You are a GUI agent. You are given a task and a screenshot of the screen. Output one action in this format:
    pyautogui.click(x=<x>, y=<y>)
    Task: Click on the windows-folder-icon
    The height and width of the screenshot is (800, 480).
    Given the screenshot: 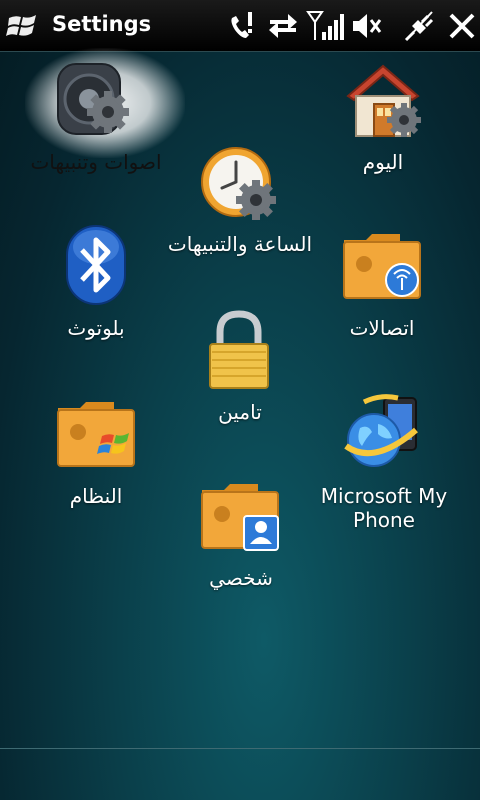 What is the action you would take?
    pyautogui.click(x=96, y=434)
    